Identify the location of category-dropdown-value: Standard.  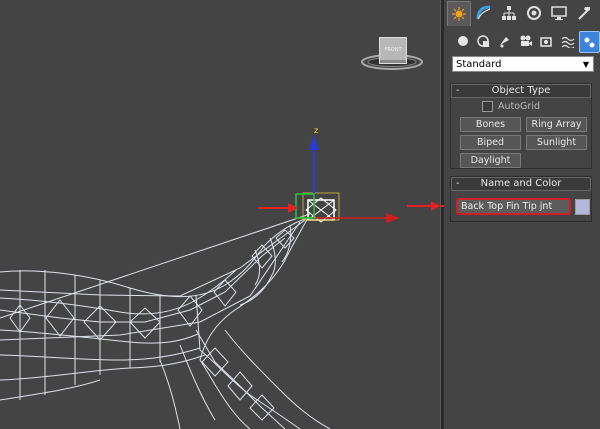
(479, 64).